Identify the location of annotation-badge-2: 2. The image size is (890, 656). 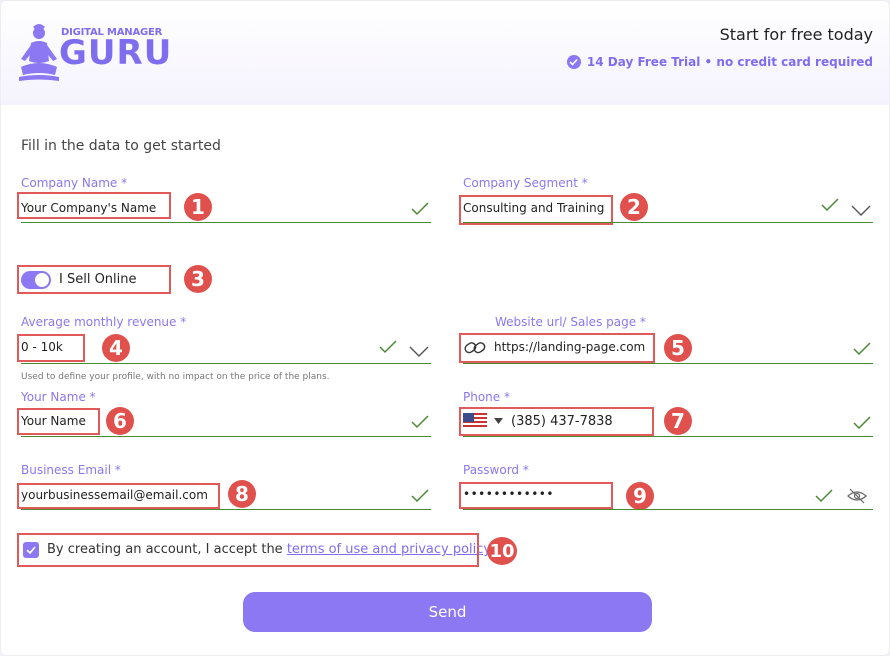
(634, 207).